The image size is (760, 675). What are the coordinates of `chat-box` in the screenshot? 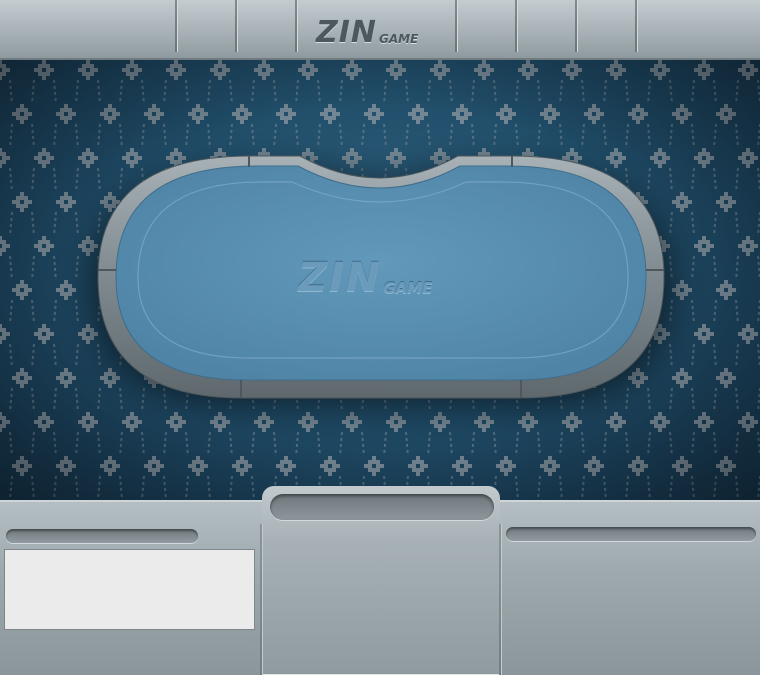 It's located at (129, 589).